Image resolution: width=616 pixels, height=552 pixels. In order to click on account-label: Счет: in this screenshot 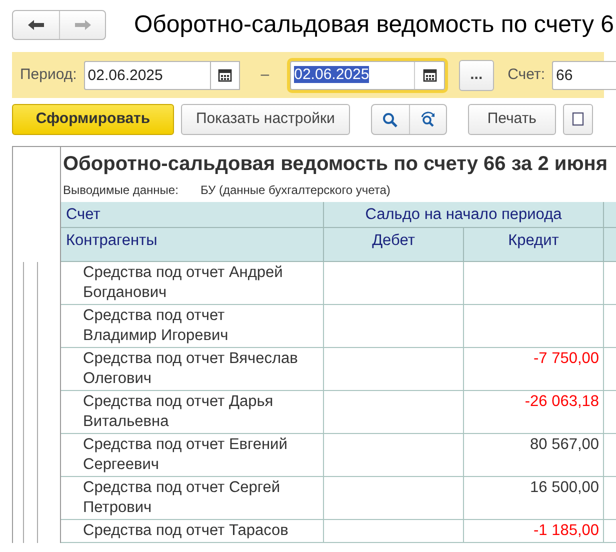, I will do `click(527, 74)`.